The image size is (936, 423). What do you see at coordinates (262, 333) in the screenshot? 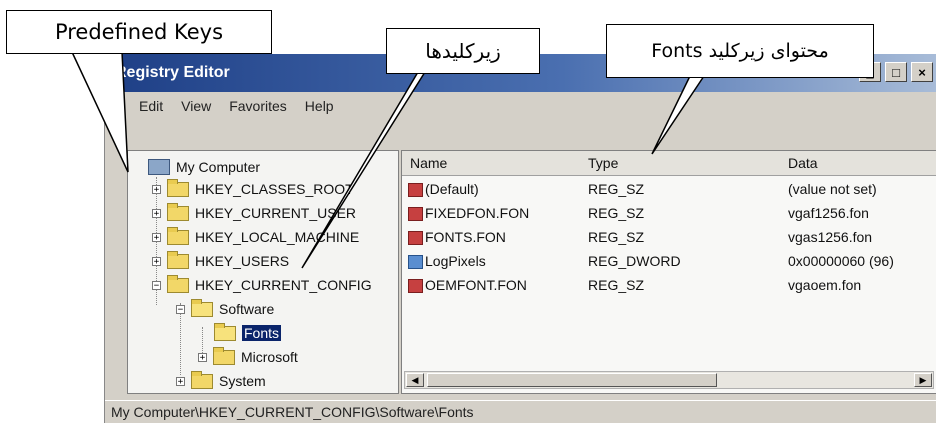
I see `tree-node-label-selected: Fonts` at bounding box center [262, 333].